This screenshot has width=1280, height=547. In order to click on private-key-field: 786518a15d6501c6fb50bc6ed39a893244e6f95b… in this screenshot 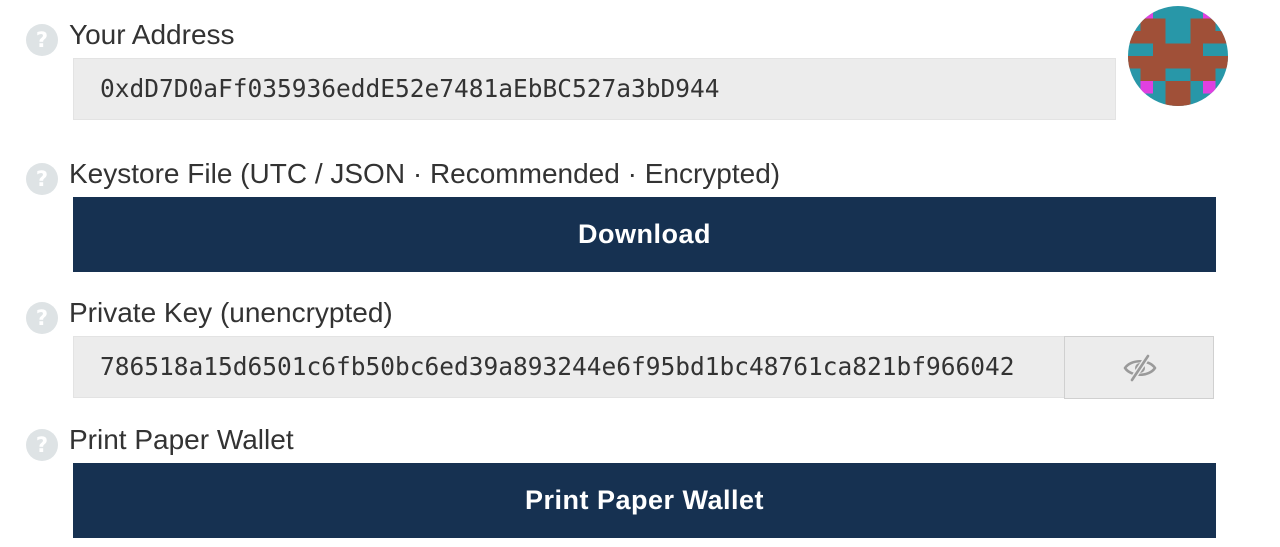, I will do `click(569, 367)`.